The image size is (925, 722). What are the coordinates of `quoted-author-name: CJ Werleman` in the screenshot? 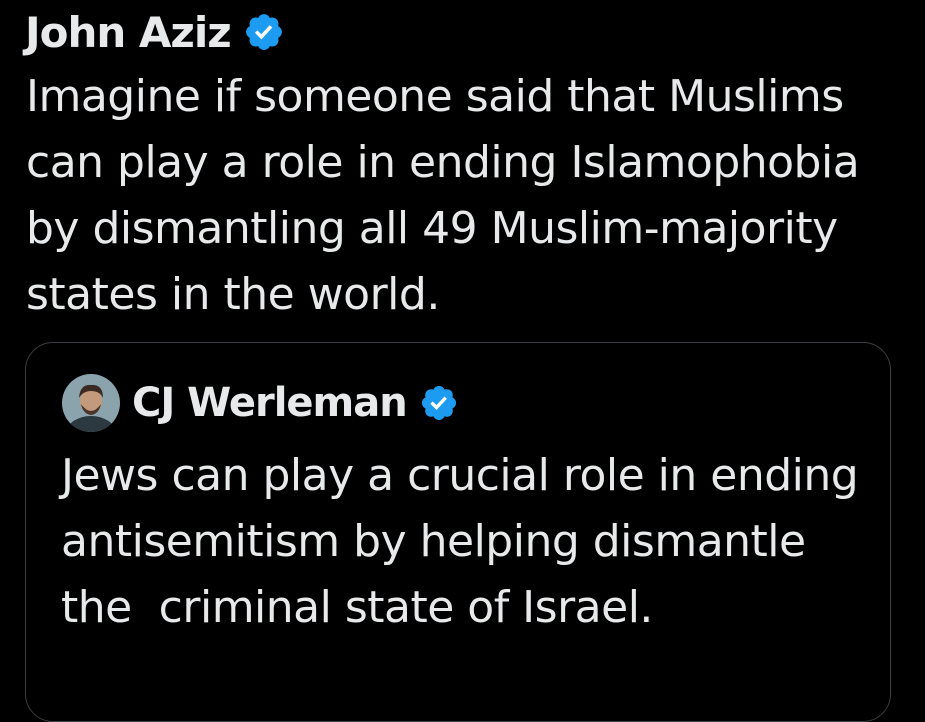 It's located at (270, 403).